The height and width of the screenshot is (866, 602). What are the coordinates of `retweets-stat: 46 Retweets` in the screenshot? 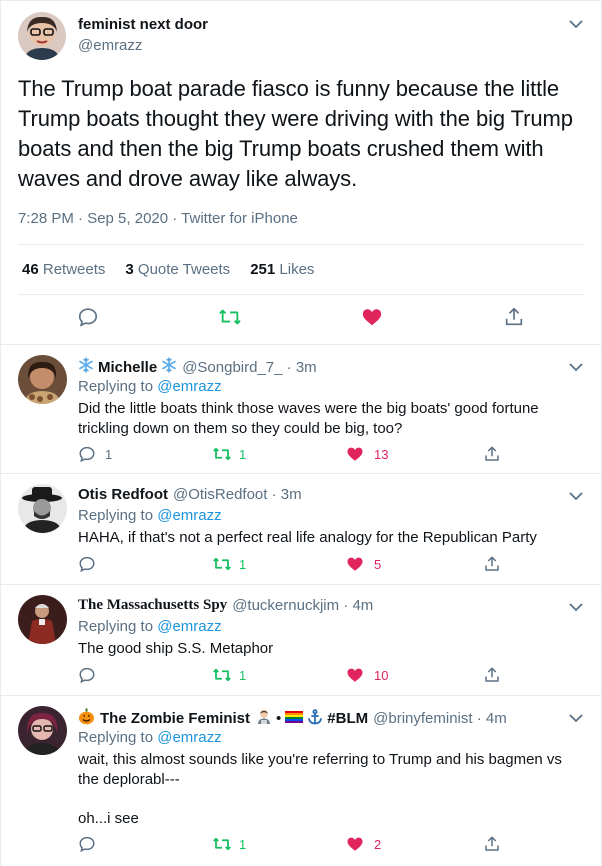 It's located at (63, 269).